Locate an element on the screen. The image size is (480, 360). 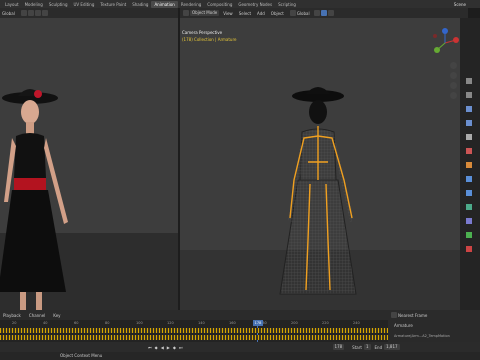
object-tab-icon is located at coordinates (469, 165).